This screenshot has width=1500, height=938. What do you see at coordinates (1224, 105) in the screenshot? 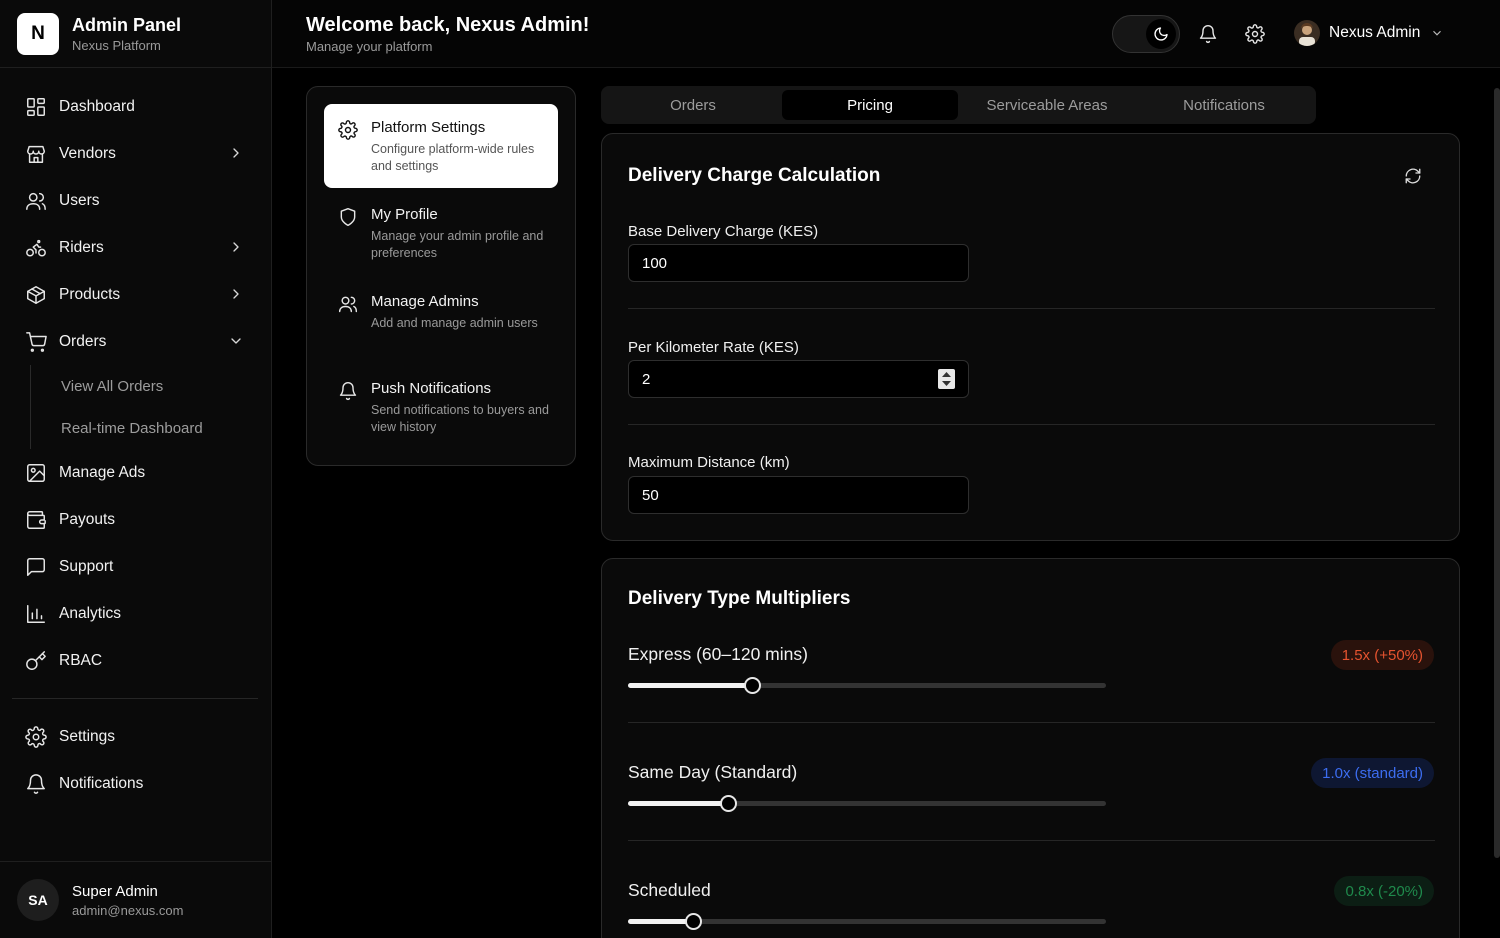
I see `tab-notifications: Notifications` at bounding box center [1224, 105].